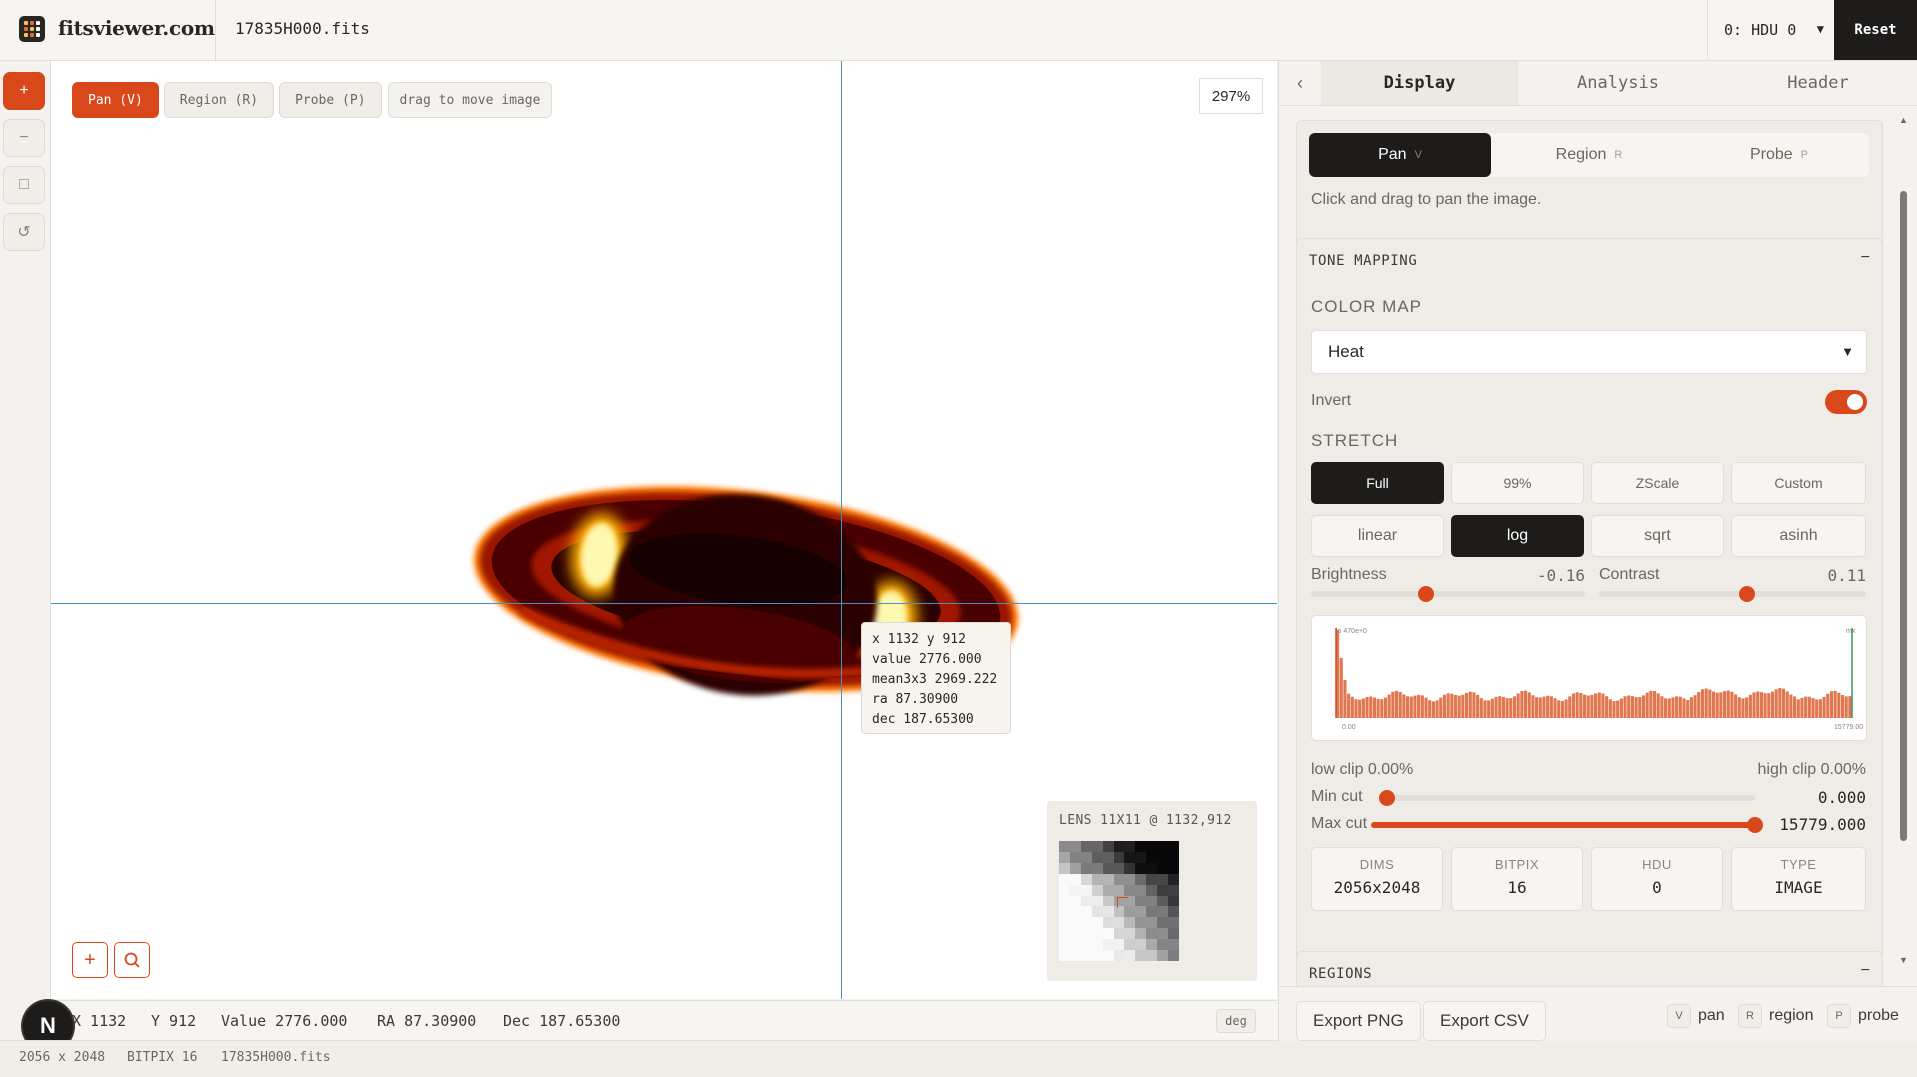 This screenshot has width=1917, height=1077. What do you see at coordinates (1358, 1021) in the screenshot?
I see `export-png-button: Export PNG` at bounding box center [1358, 1021].